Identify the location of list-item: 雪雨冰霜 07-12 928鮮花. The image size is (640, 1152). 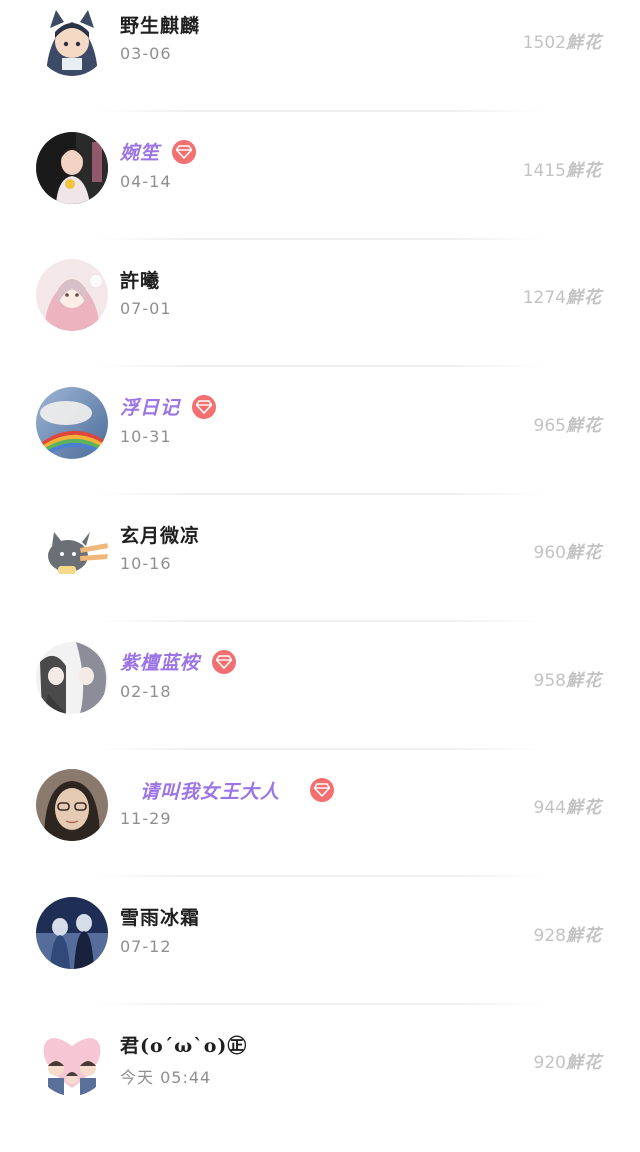
(320, 960).